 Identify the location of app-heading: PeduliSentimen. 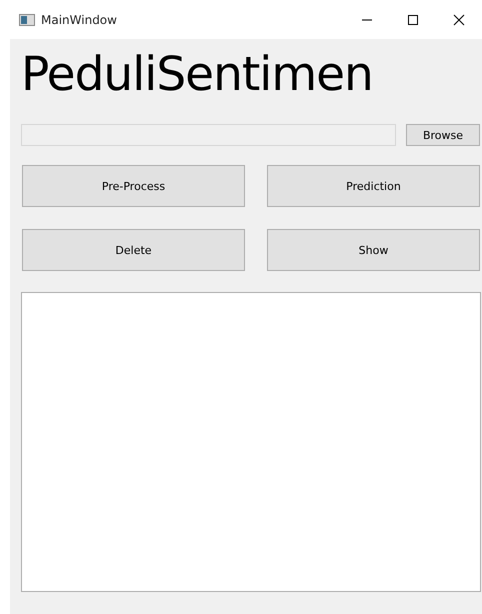
(197, 75).